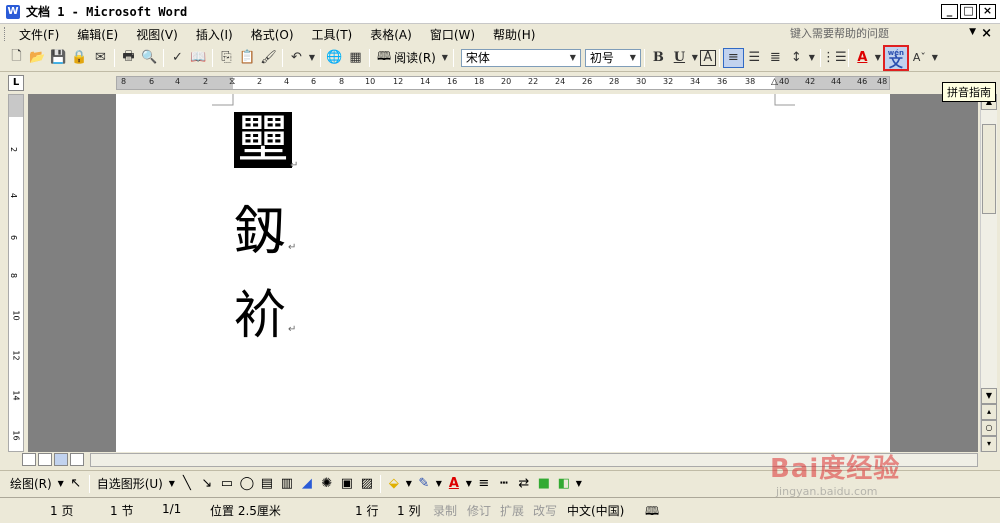 Image resolution: width=1000 pixels, height=523 pixels. What do you see at coordinates (260, 232) in the screenshot?
I see `document-character: 釼` at bounding box center [260, 232].